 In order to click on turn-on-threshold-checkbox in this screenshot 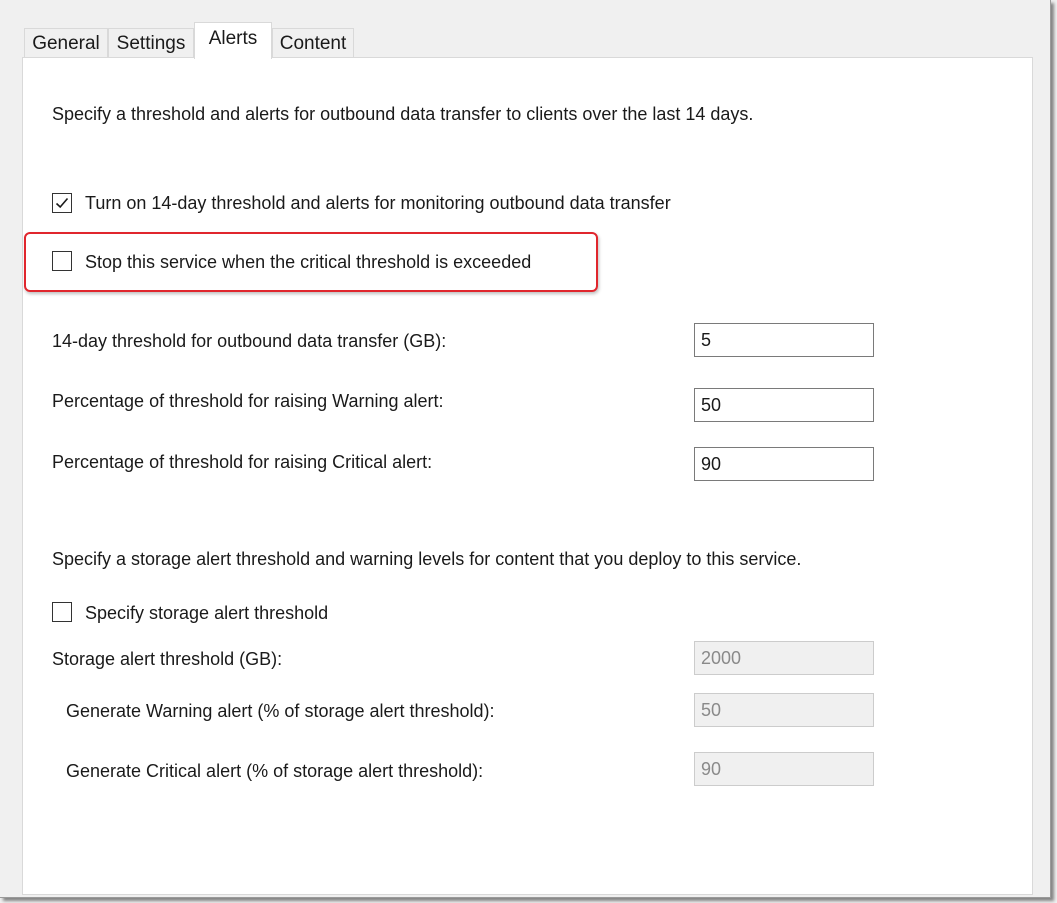, I will do `click(62, 203)`.